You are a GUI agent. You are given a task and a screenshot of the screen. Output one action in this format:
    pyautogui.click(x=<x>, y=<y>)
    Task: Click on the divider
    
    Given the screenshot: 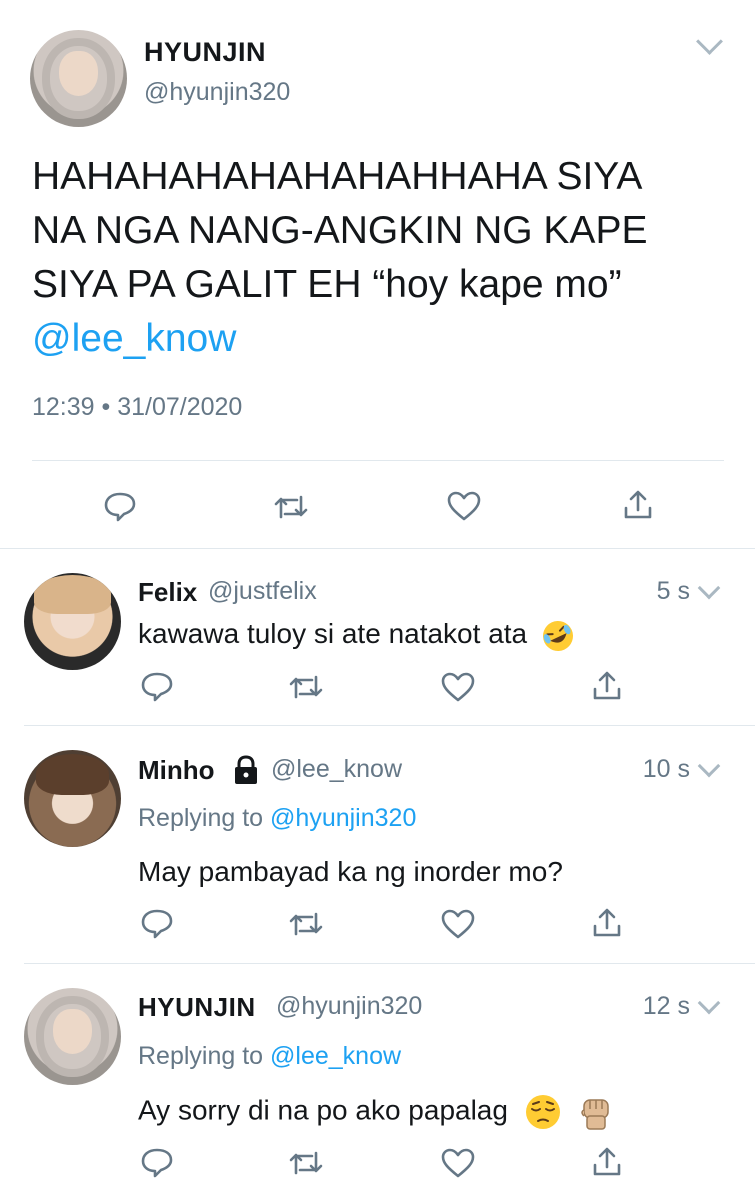 What is the action you would take?
    pyautogui.click(x=378, y=460)
    